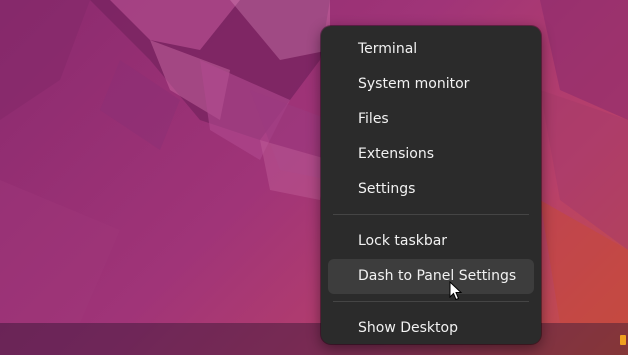 The width and height of the screenshot is (628, 355). I want to click on menu-item-dash-to-panel-settings: Dash to Panel Settings, so click(431, 276).